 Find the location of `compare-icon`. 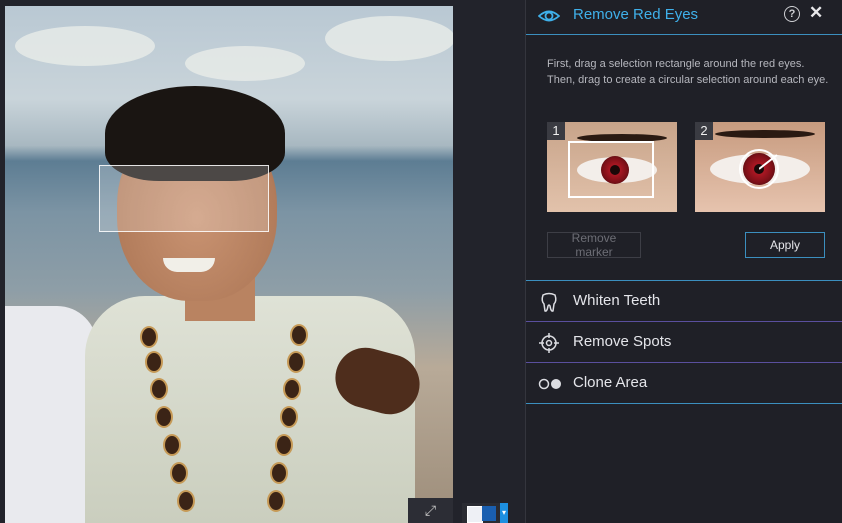

compare-icon is located at coordinates (475, 514).